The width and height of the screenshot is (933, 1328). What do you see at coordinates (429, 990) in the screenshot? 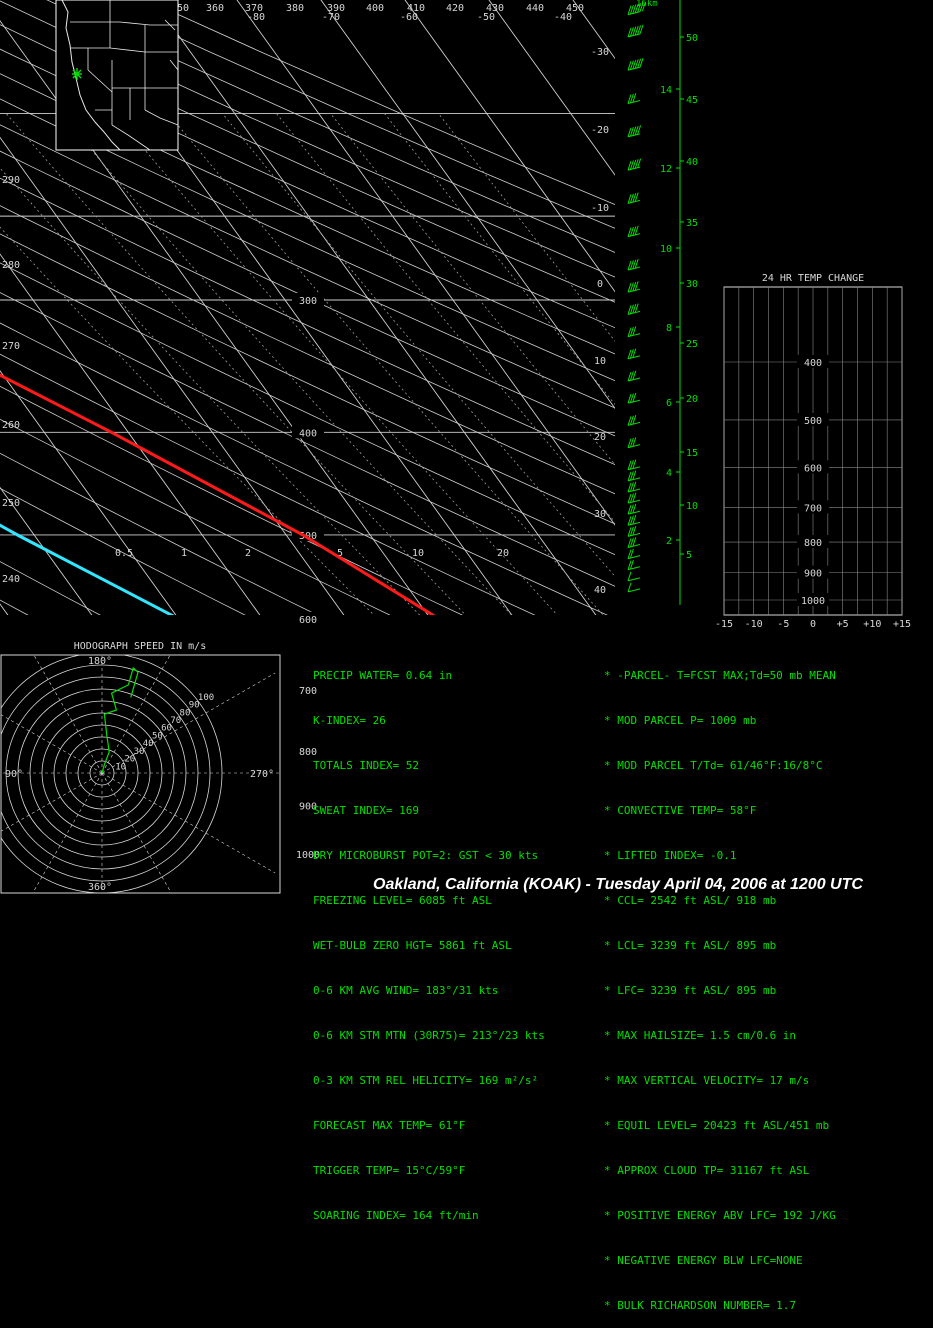
I see `index-line: 0-6 KM AVG WIND= 183°/31 kts` at bounding box center [429, 990].